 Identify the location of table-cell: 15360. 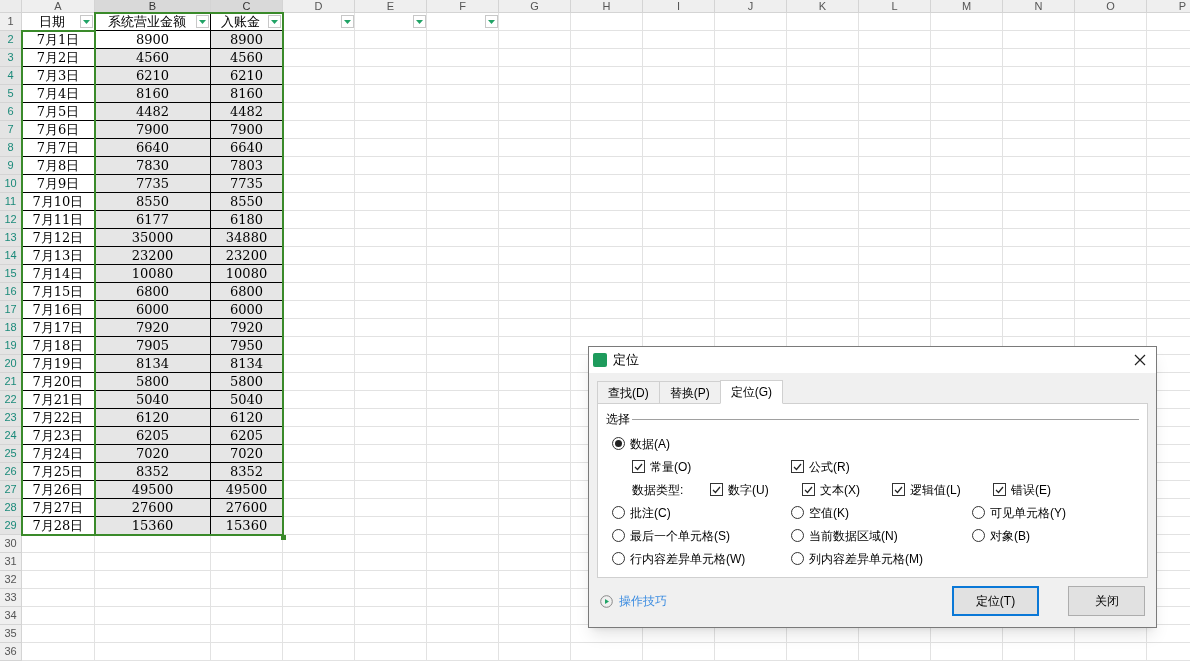
(153, 526).